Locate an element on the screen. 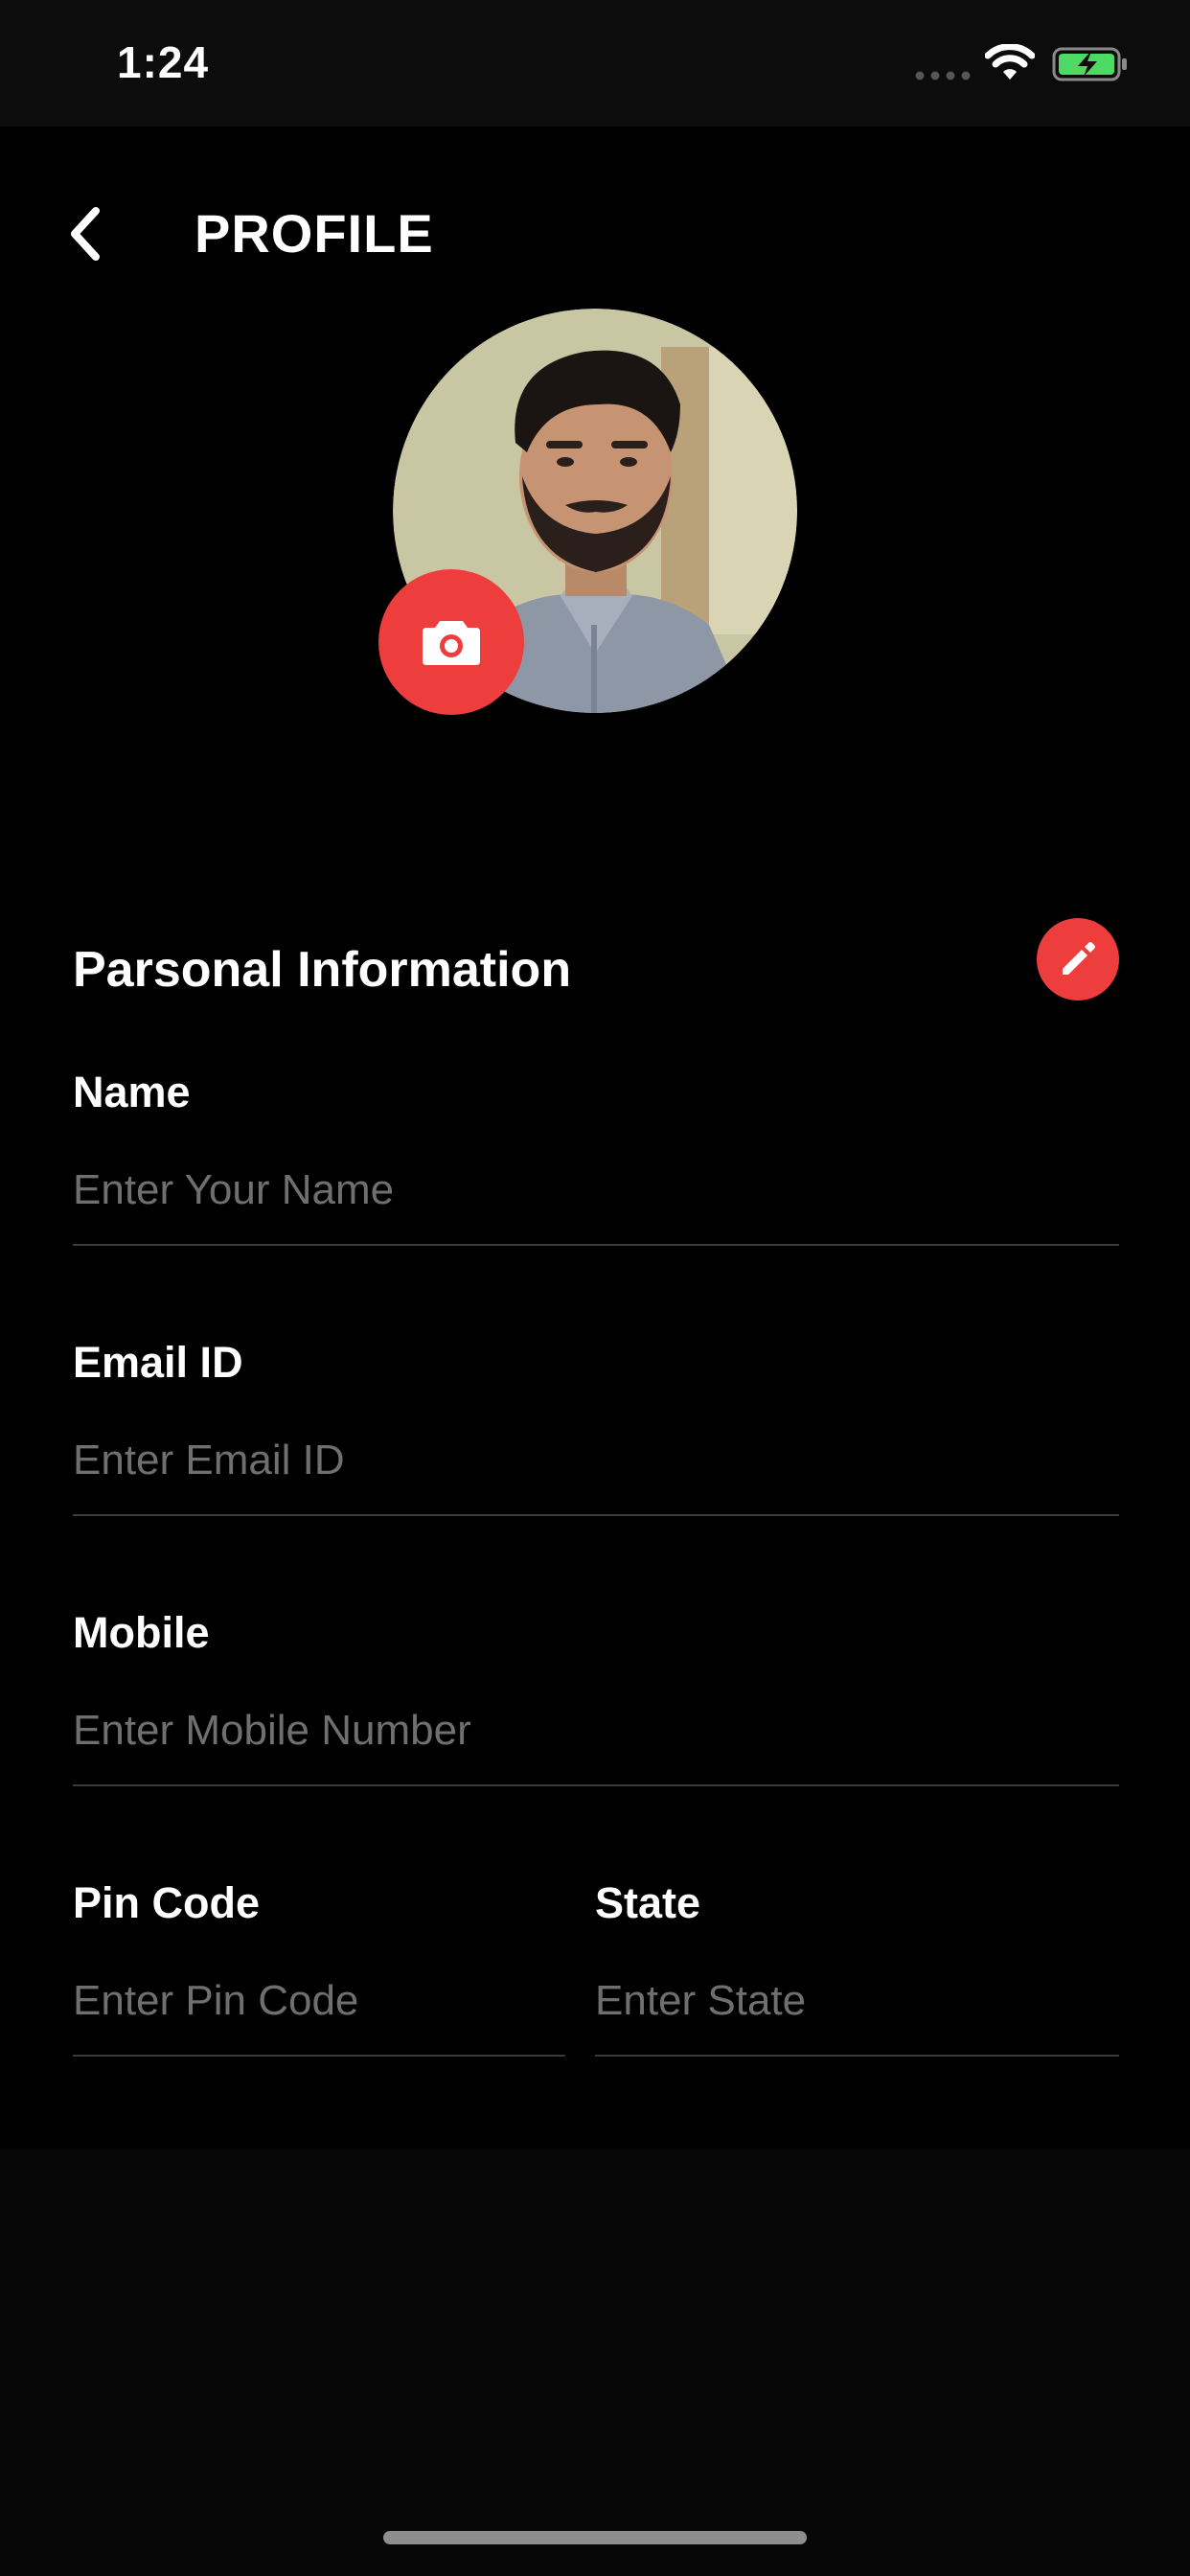 This screenshot has height=2576, width=1190. camera-icon is located at coordinates (452, 643).